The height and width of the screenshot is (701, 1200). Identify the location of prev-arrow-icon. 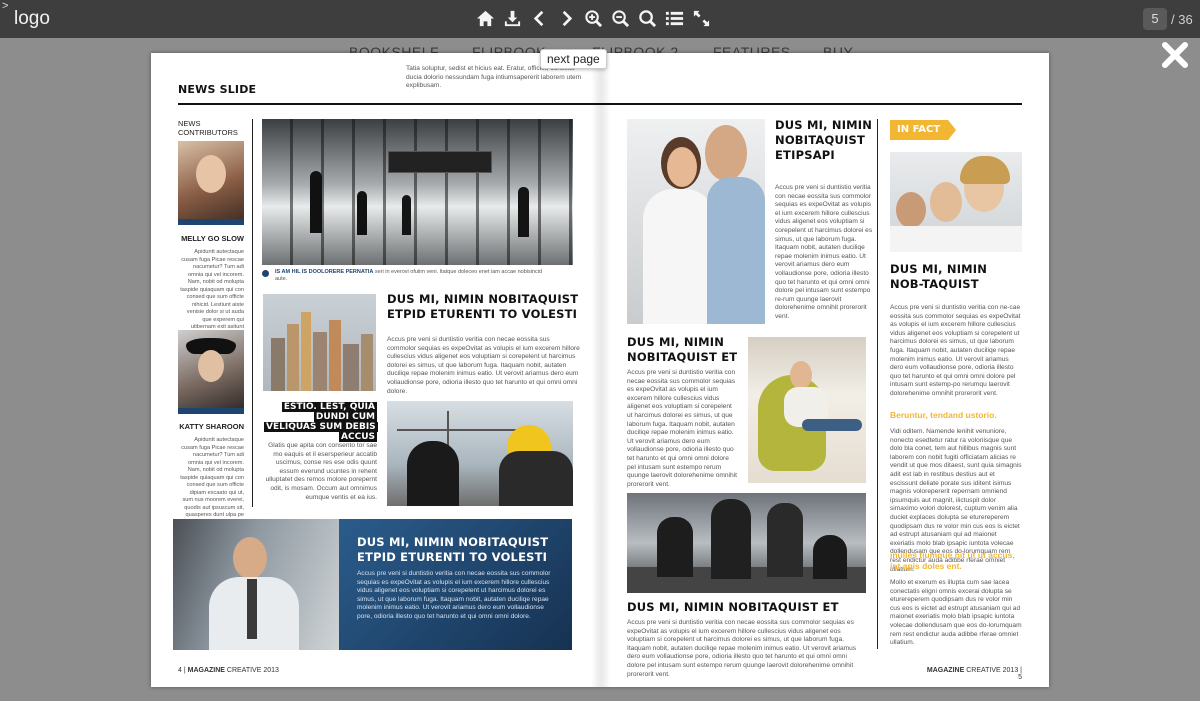
(538, 18).